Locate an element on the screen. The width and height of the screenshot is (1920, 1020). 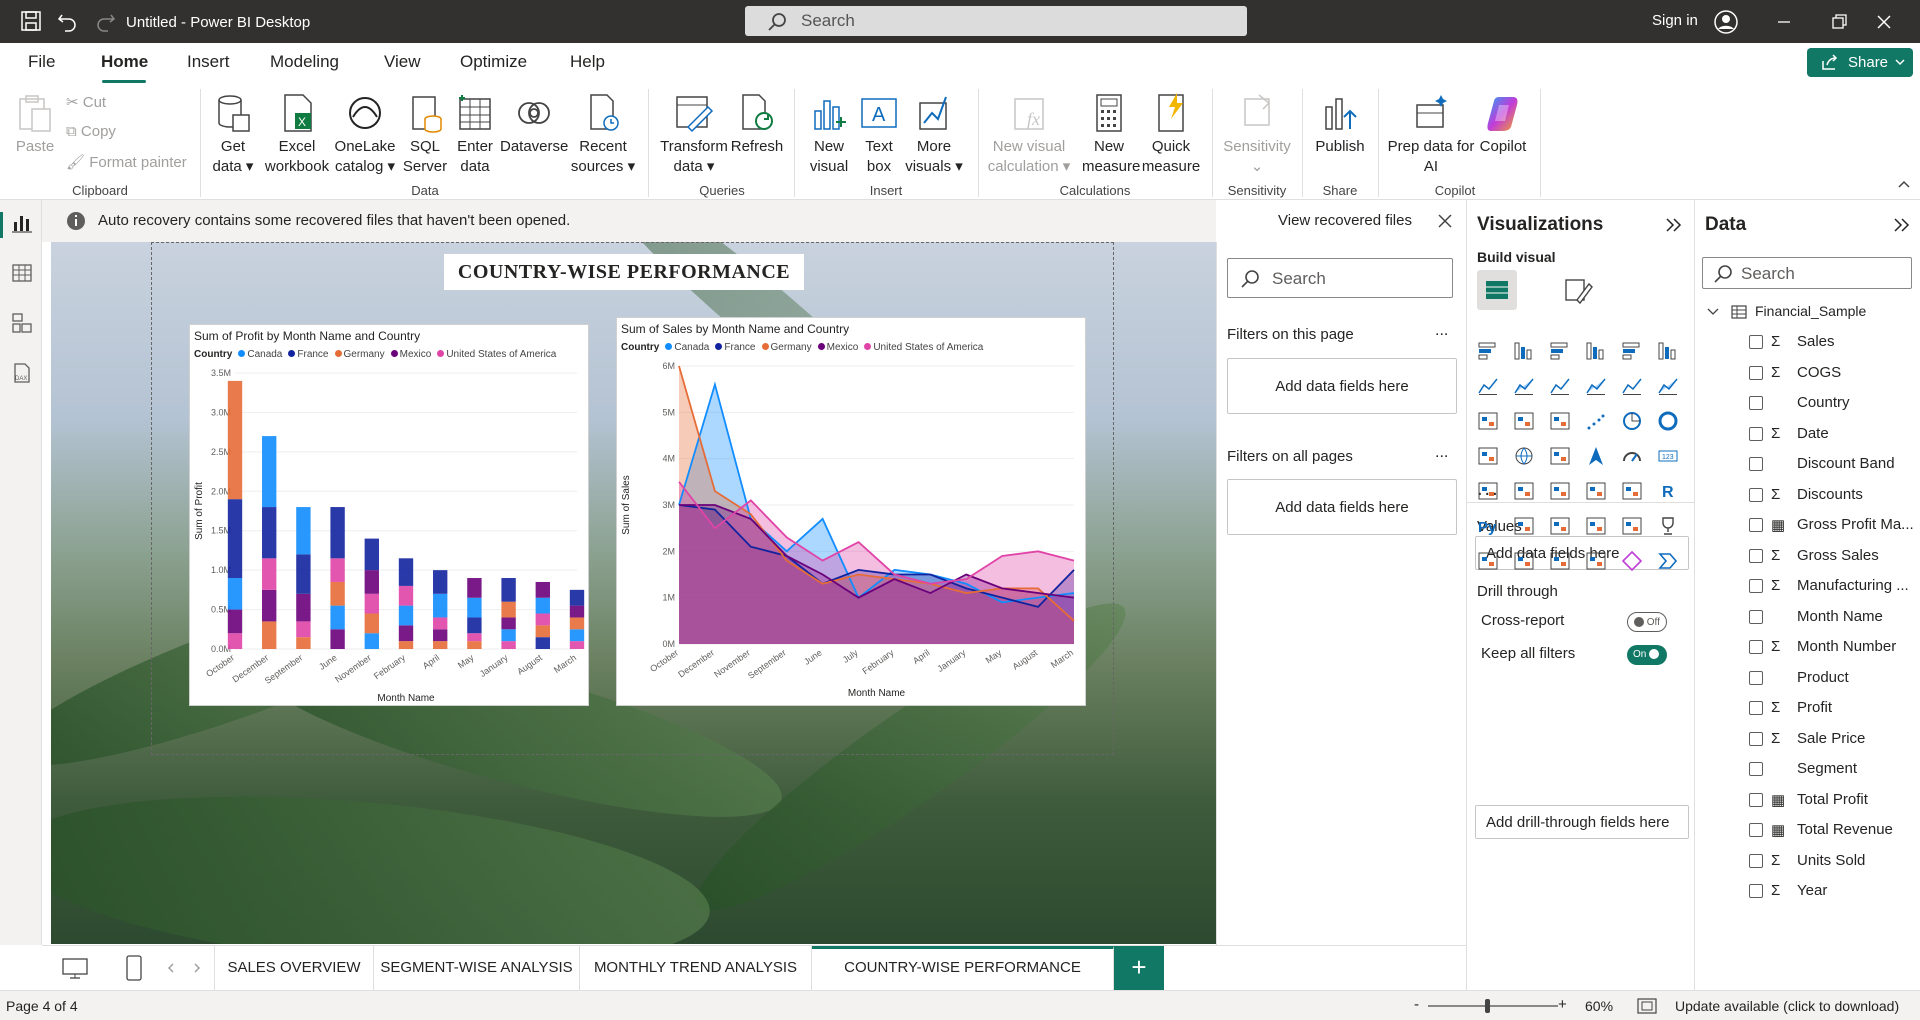
line-column-icon is located at coordinates (1632, 386).